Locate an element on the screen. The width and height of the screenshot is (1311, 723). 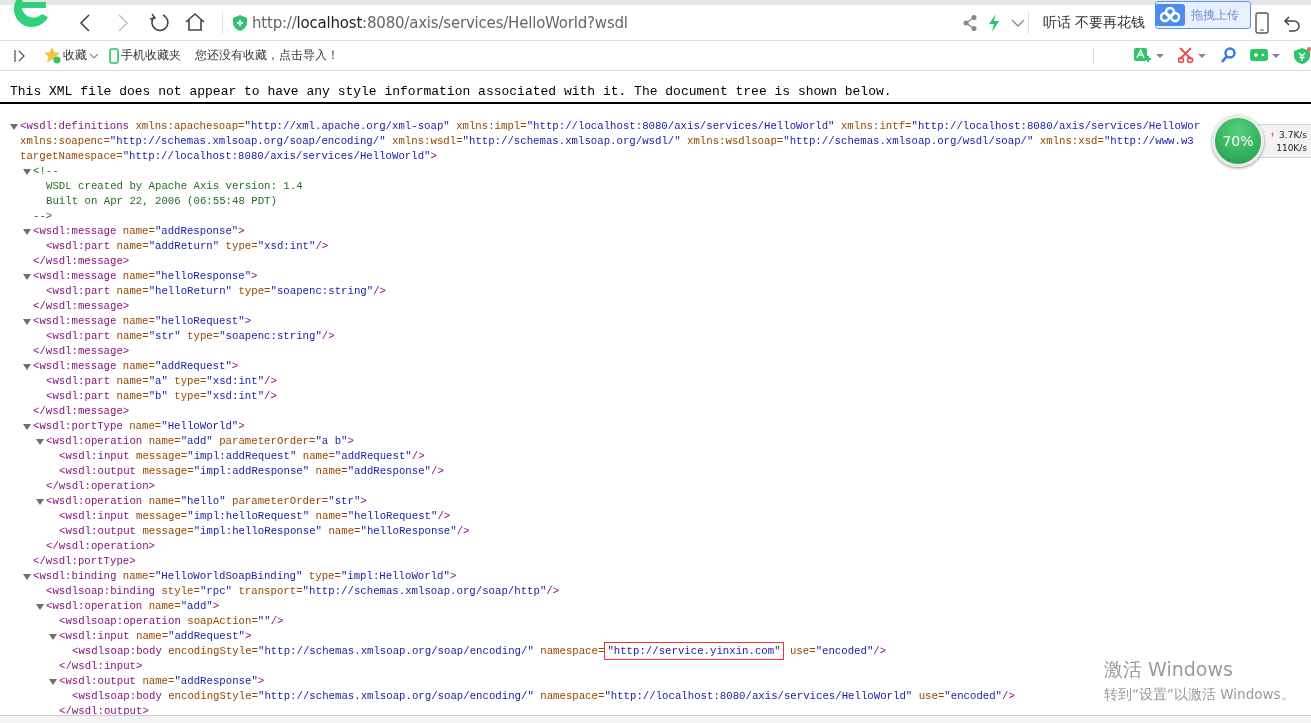
xml-line: <wsdl:portType name="HelloWorld"> is located at coordinates (139, 426).